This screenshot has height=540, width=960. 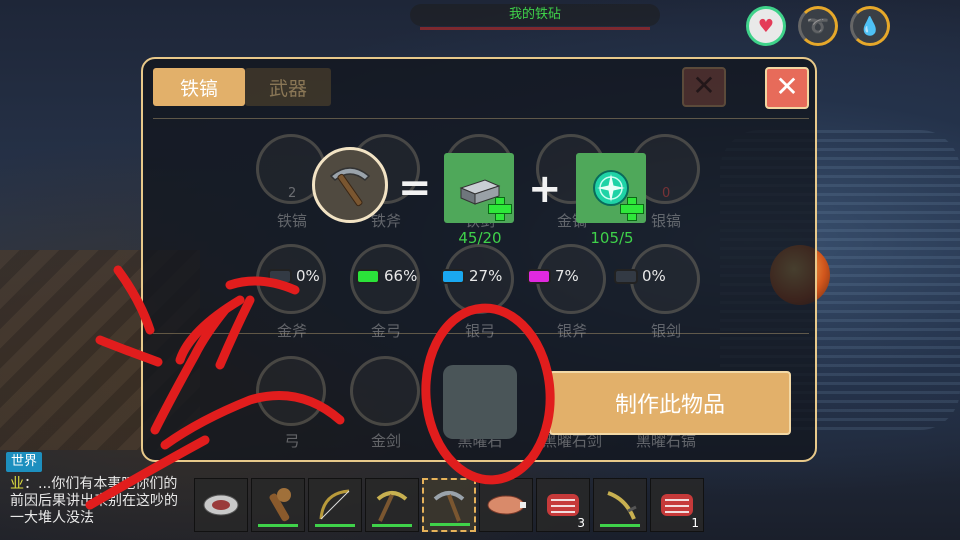 What do you see at coordinates (479, 331) in the screenshot?
I see `slot-label: 银弓` at bounding box center [479, 331].